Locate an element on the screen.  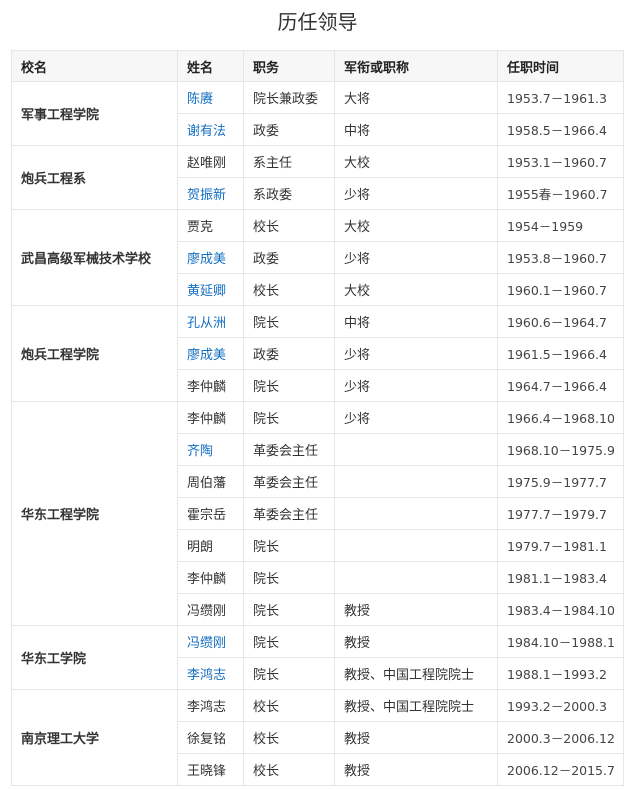
person-name-cell: 冯缵刚 is located at coordinates (210, 641).